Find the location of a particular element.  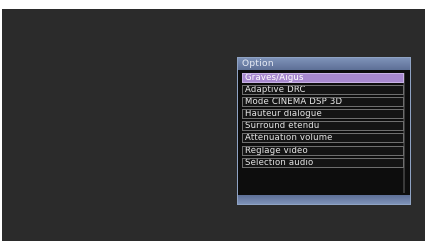

menu-title: Option is located at coordinates (324, 64).